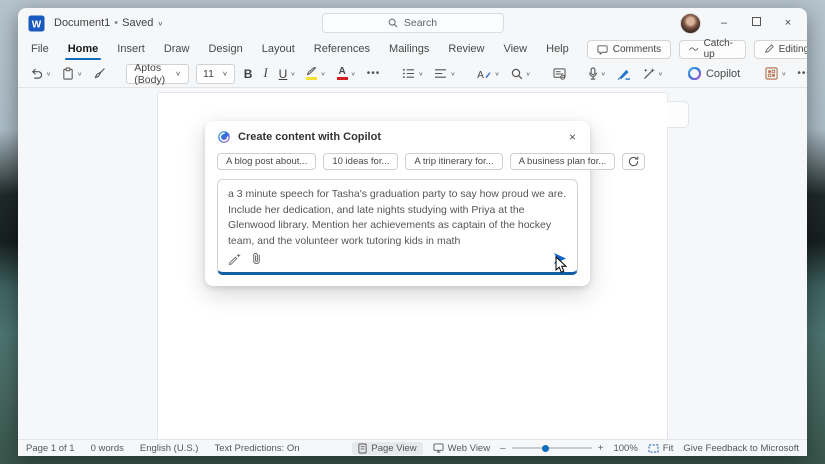 The image size is (825, 464). What do you see at coordinates (224, 137) in the screenshot?
I see `copilot-icon` at bounding box center [224, 137].